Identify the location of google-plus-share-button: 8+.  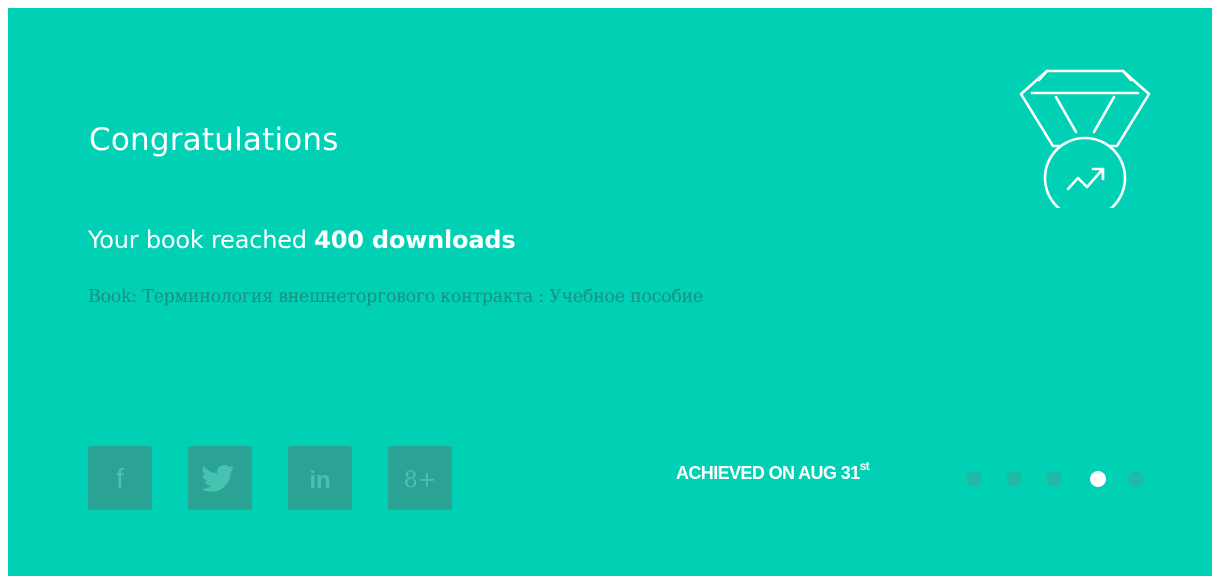
(420, 478).